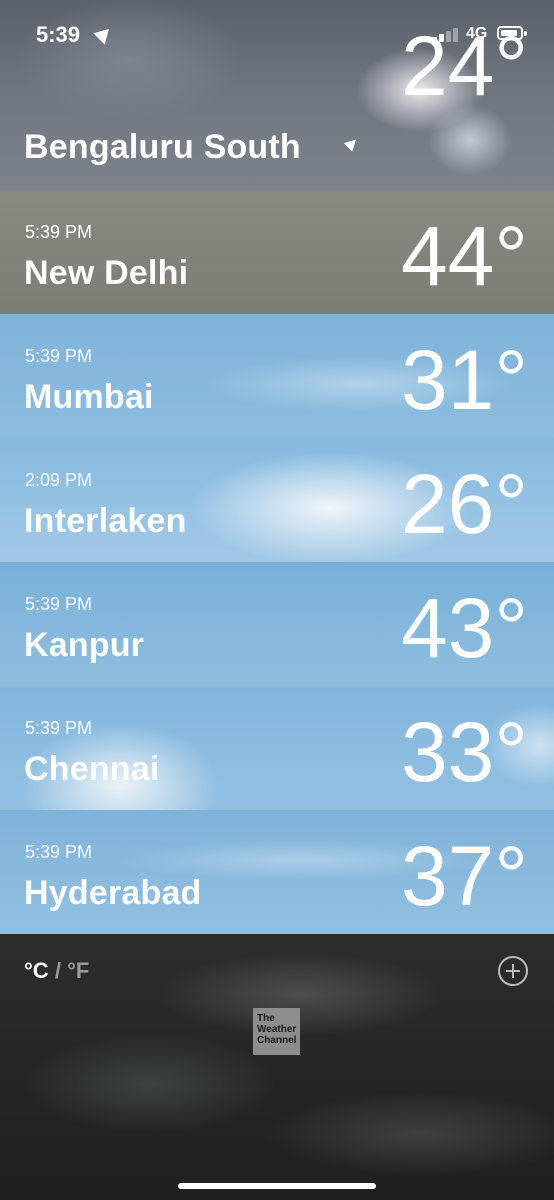 Image resolution: width=554 pixels, height=1200 pixels. What do you see at coordinates (277, 872) in the screenshot?
I see `city-row: 5:39 PM Hyderabad 37°` at bounding box center [277, 872].